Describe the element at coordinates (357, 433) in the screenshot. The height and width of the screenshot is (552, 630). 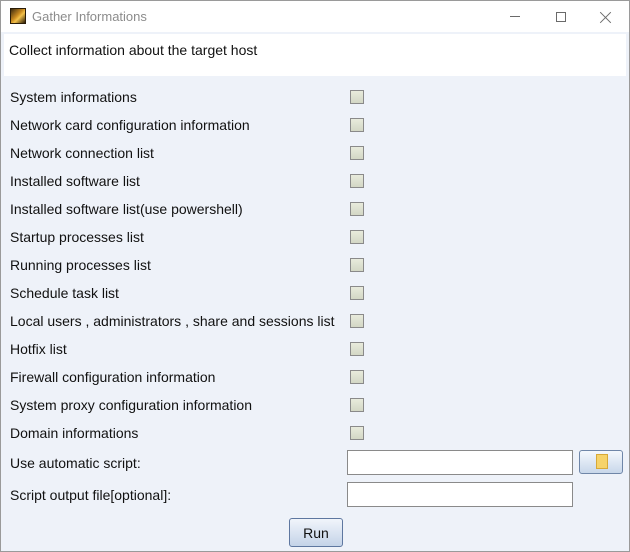
I see `domain-informations-checkbox` at that location.